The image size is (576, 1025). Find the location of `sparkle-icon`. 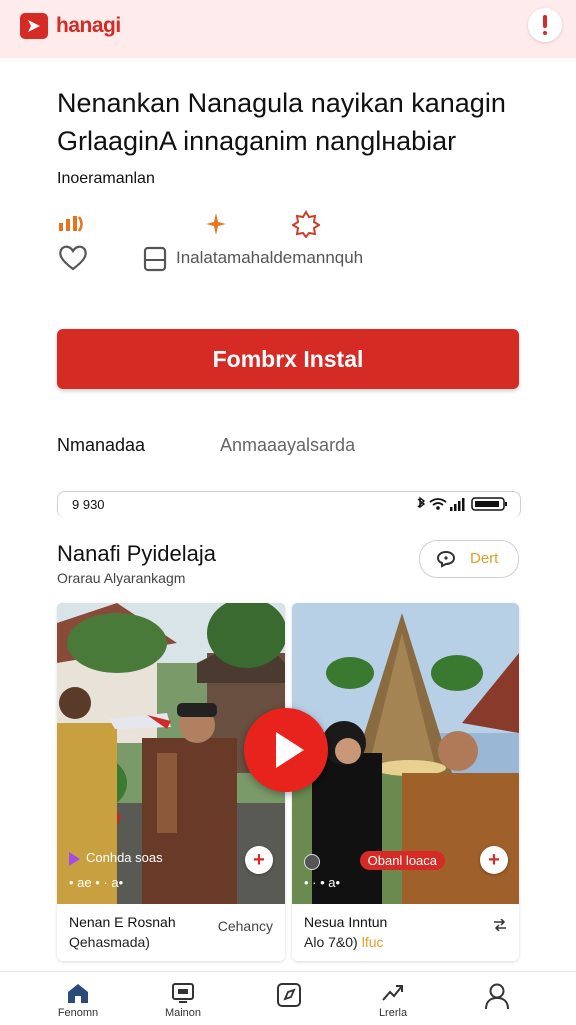

sparkle-icon is located at coordinates (216, 226).